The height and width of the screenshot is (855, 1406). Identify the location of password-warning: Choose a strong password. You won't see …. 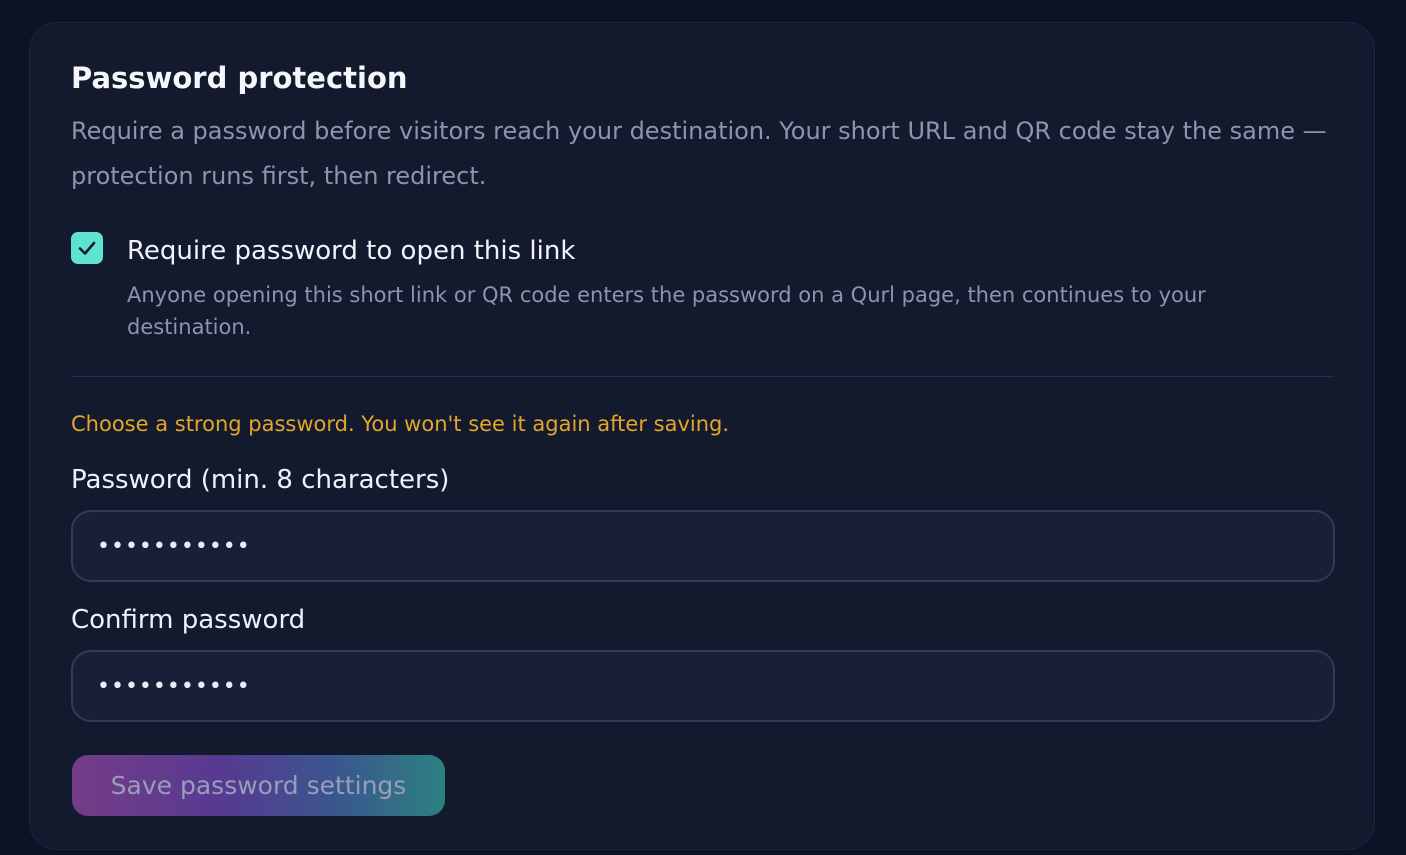
(400, 424).